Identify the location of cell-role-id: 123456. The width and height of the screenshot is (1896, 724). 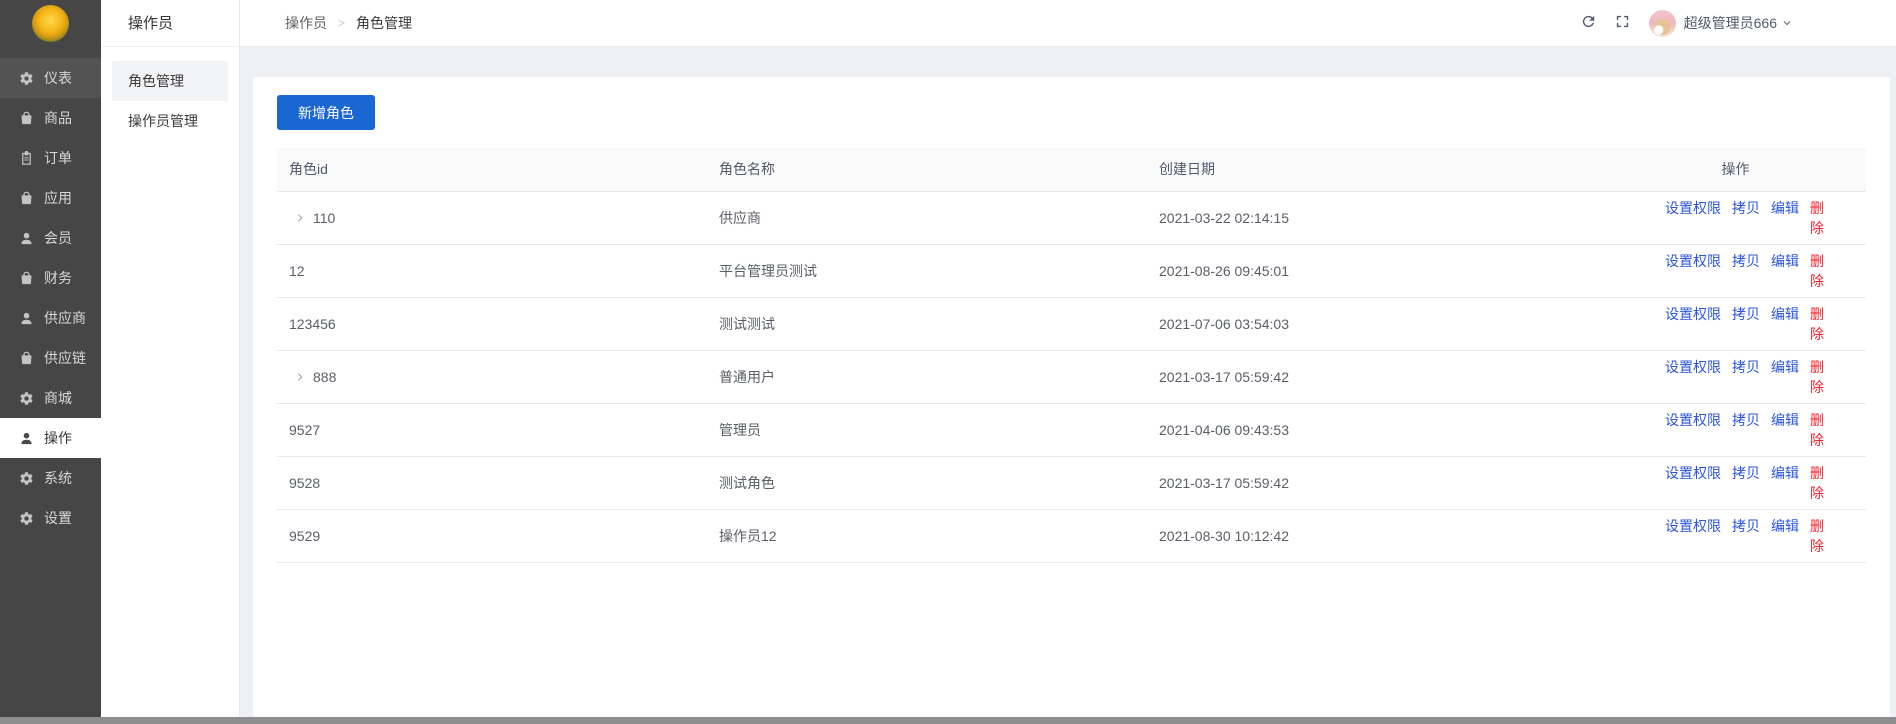
(492, 324).